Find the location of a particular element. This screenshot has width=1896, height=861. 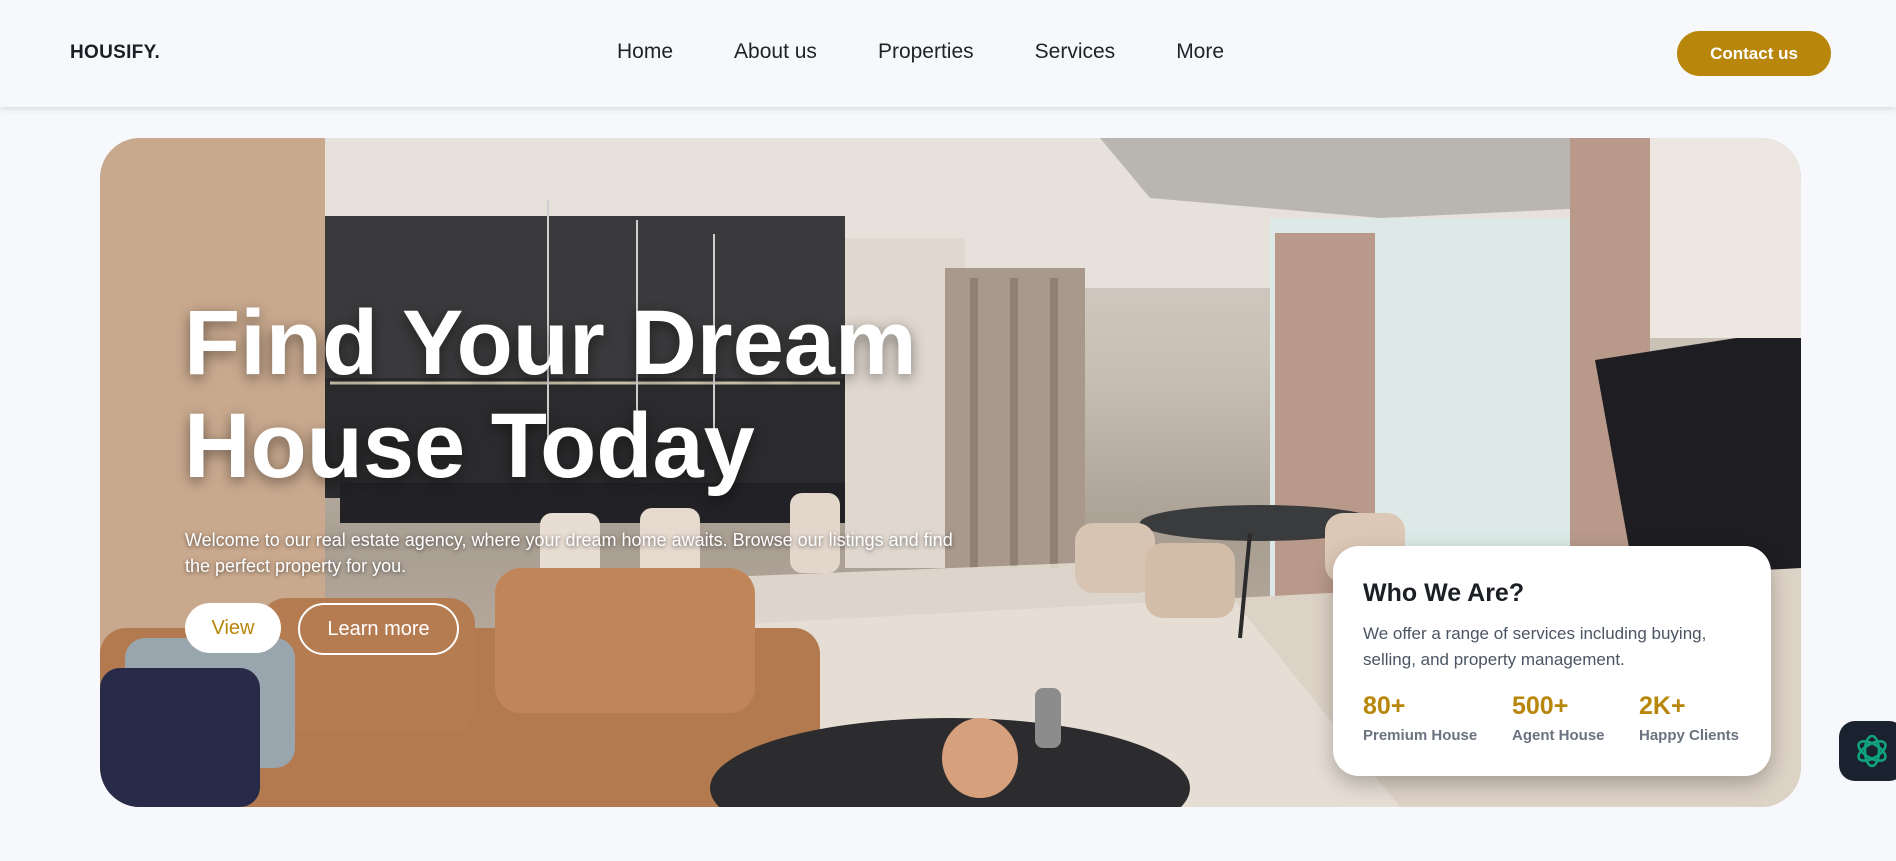

stat-happy-clients: 2K+ Happy Clients is located at coordinates (1689, 718).